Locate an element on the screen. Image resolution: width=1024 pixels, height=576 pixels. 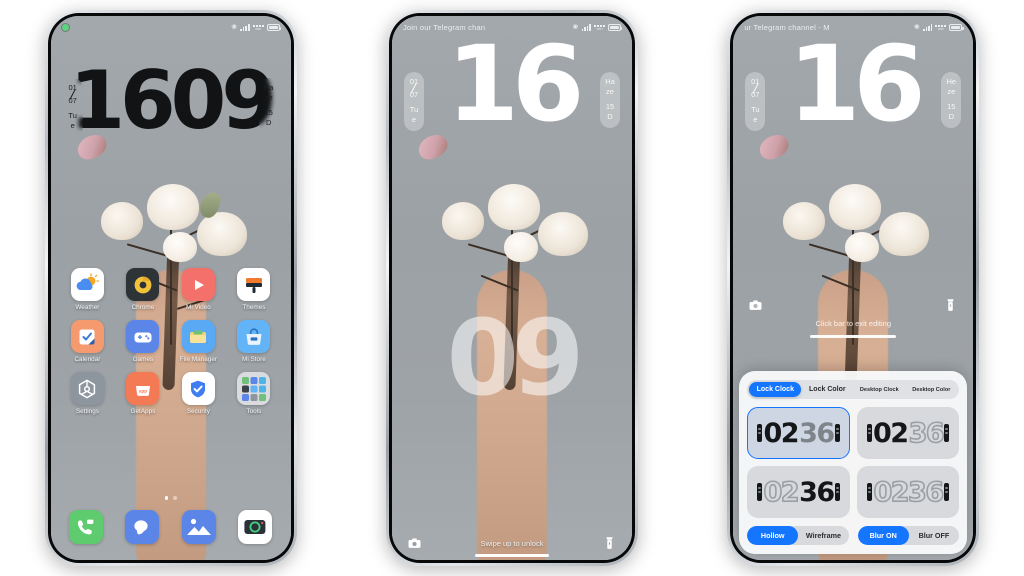
page-indicator is located at coordinates (171, 498).